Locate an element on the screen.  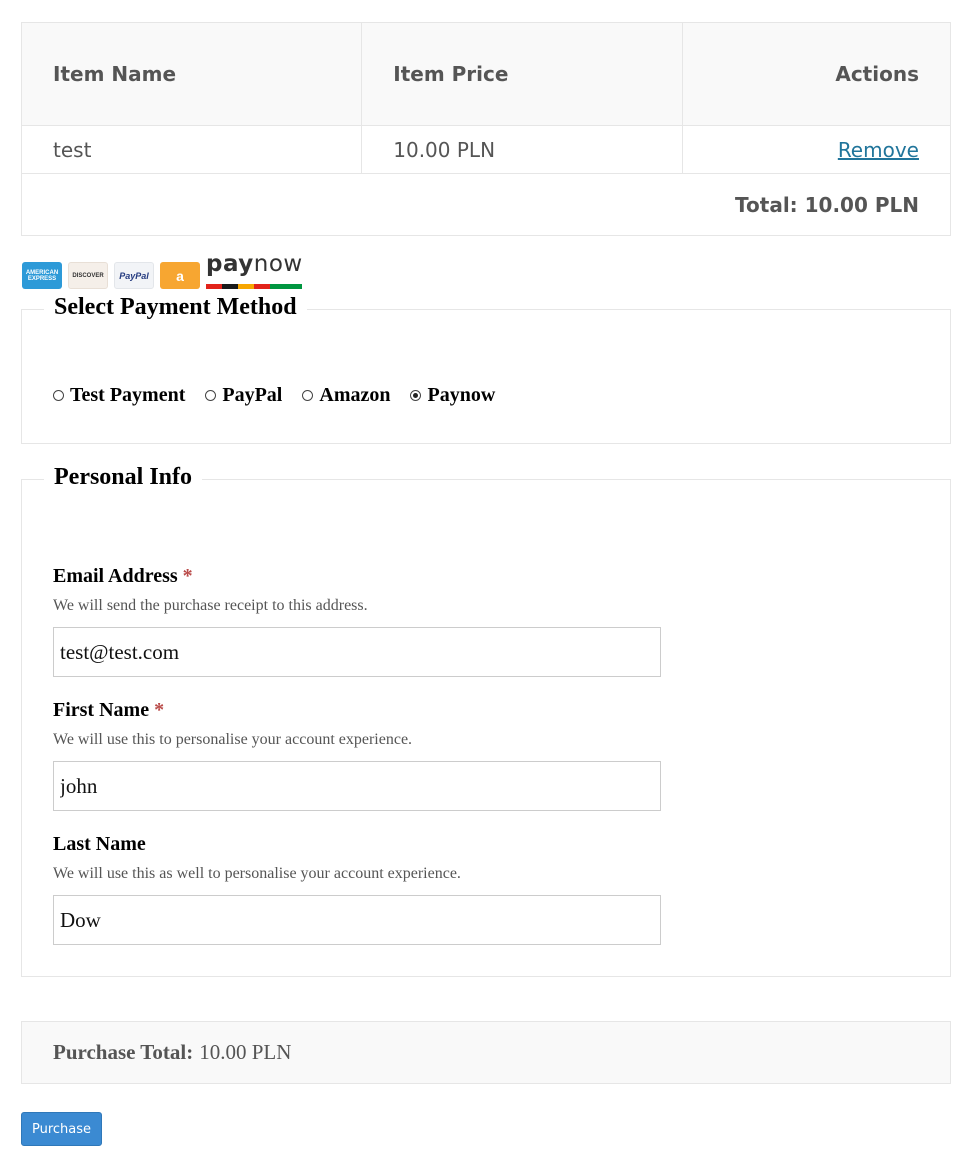
cart-header-row: Item Name Item Price Actions is located at coordinates (486, 74).